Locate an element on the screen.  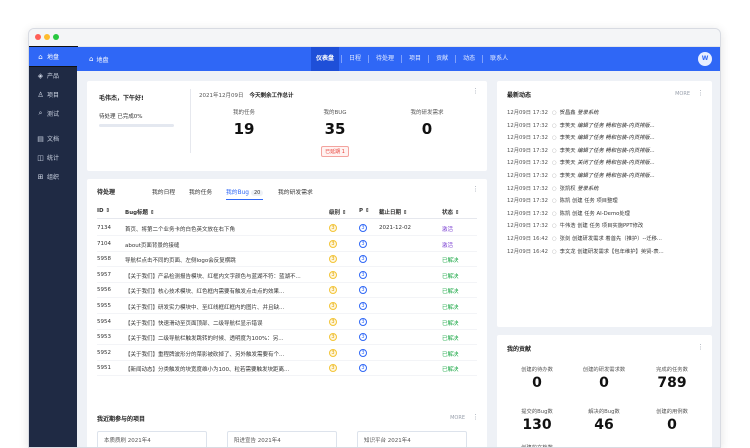
todo-menu-icon: ⋮ is located at coordinates (475, 189).